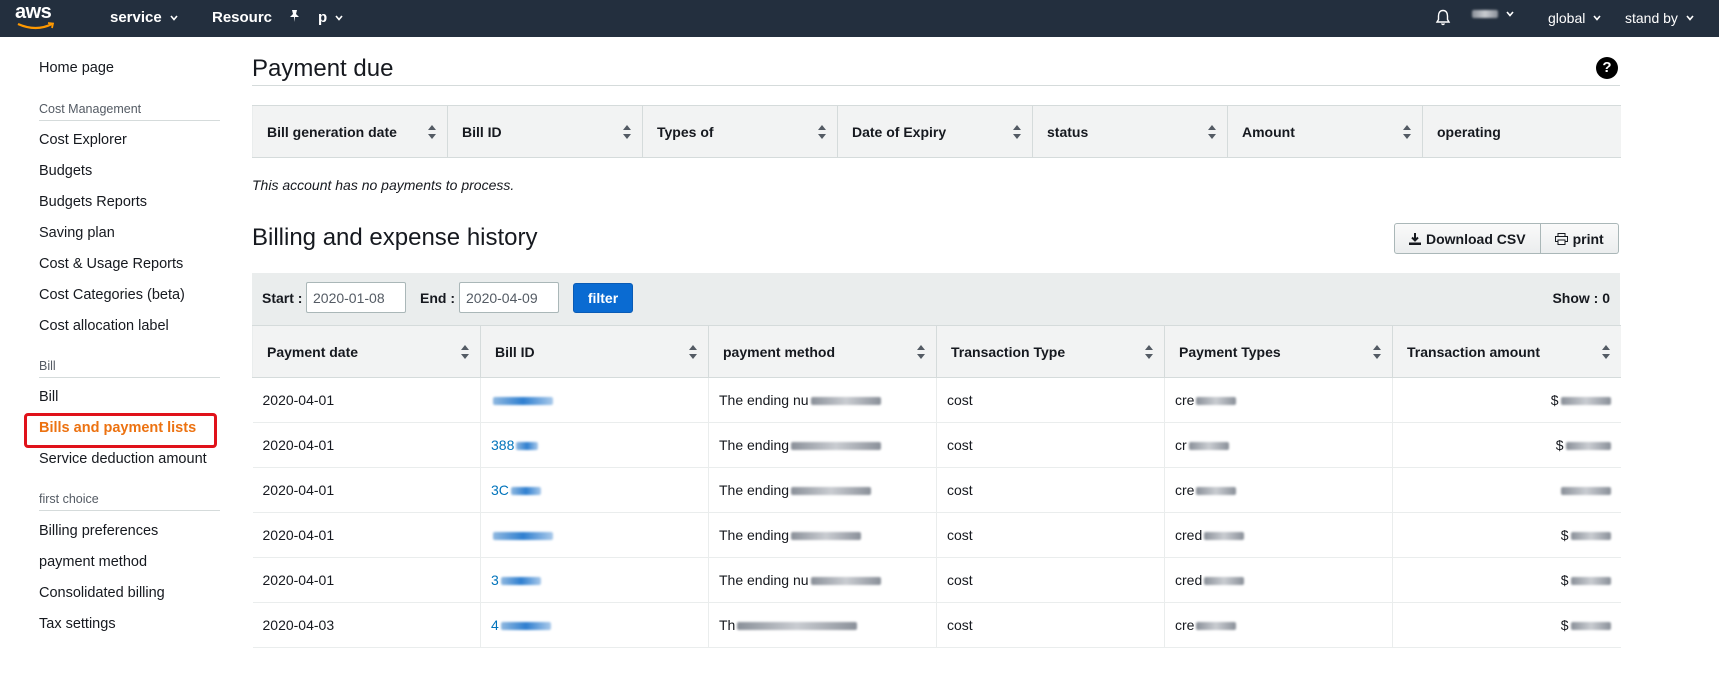  I want to click on table-row: 2020-04-01 The ending nu cost cre $, so click(936, 400).